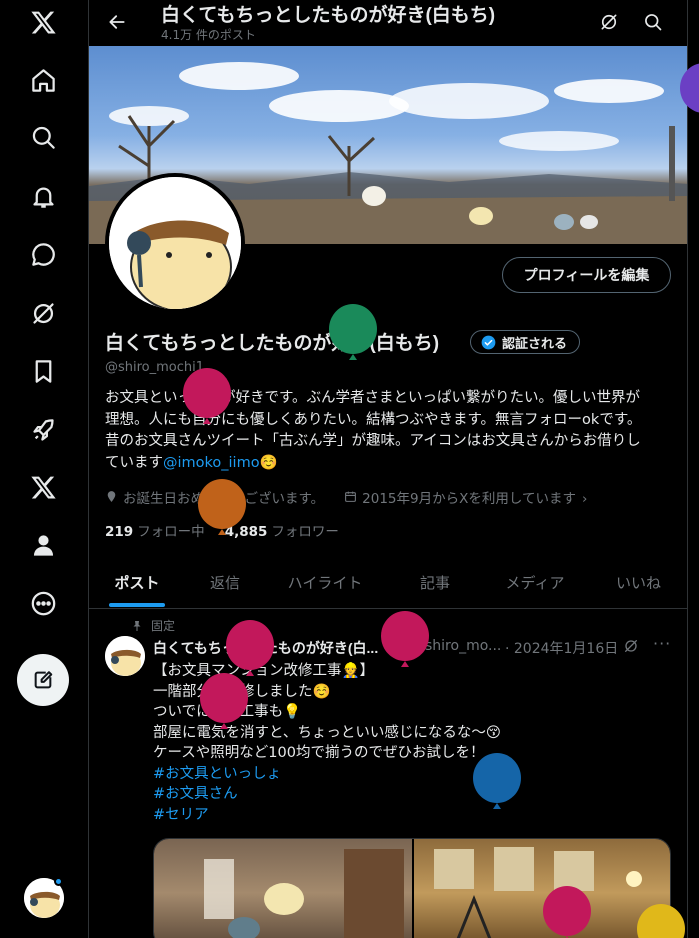  I want to click on compose-pen-icon, so click(43, 680).